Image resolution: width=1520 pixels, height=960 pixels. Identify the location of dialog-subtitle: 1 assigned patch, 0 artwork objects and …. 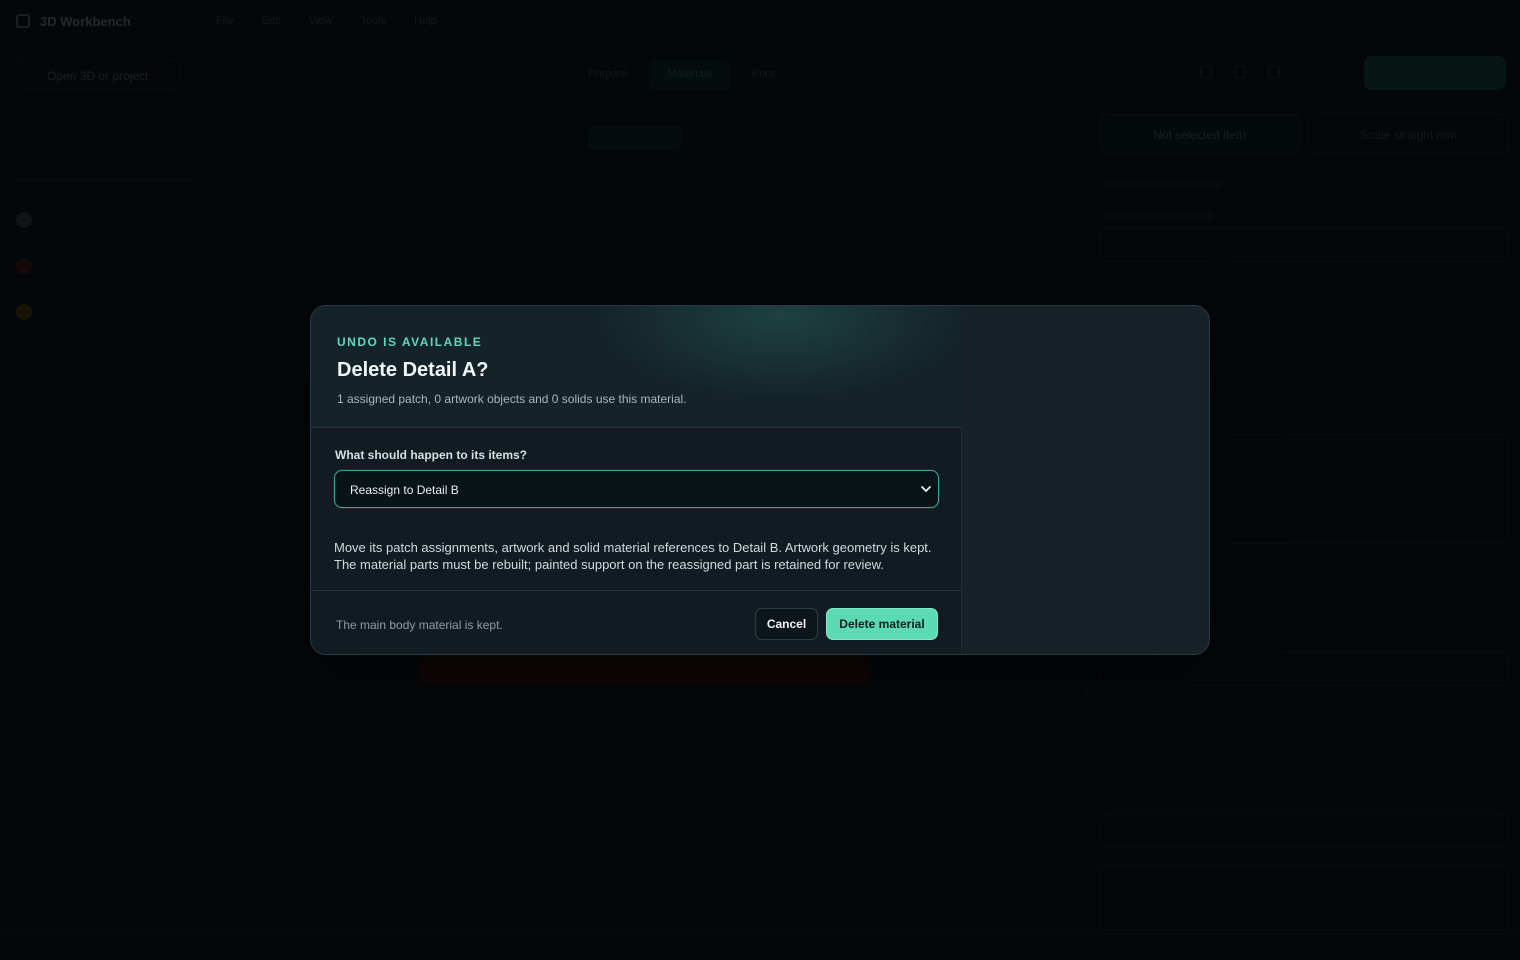
(512, 399).